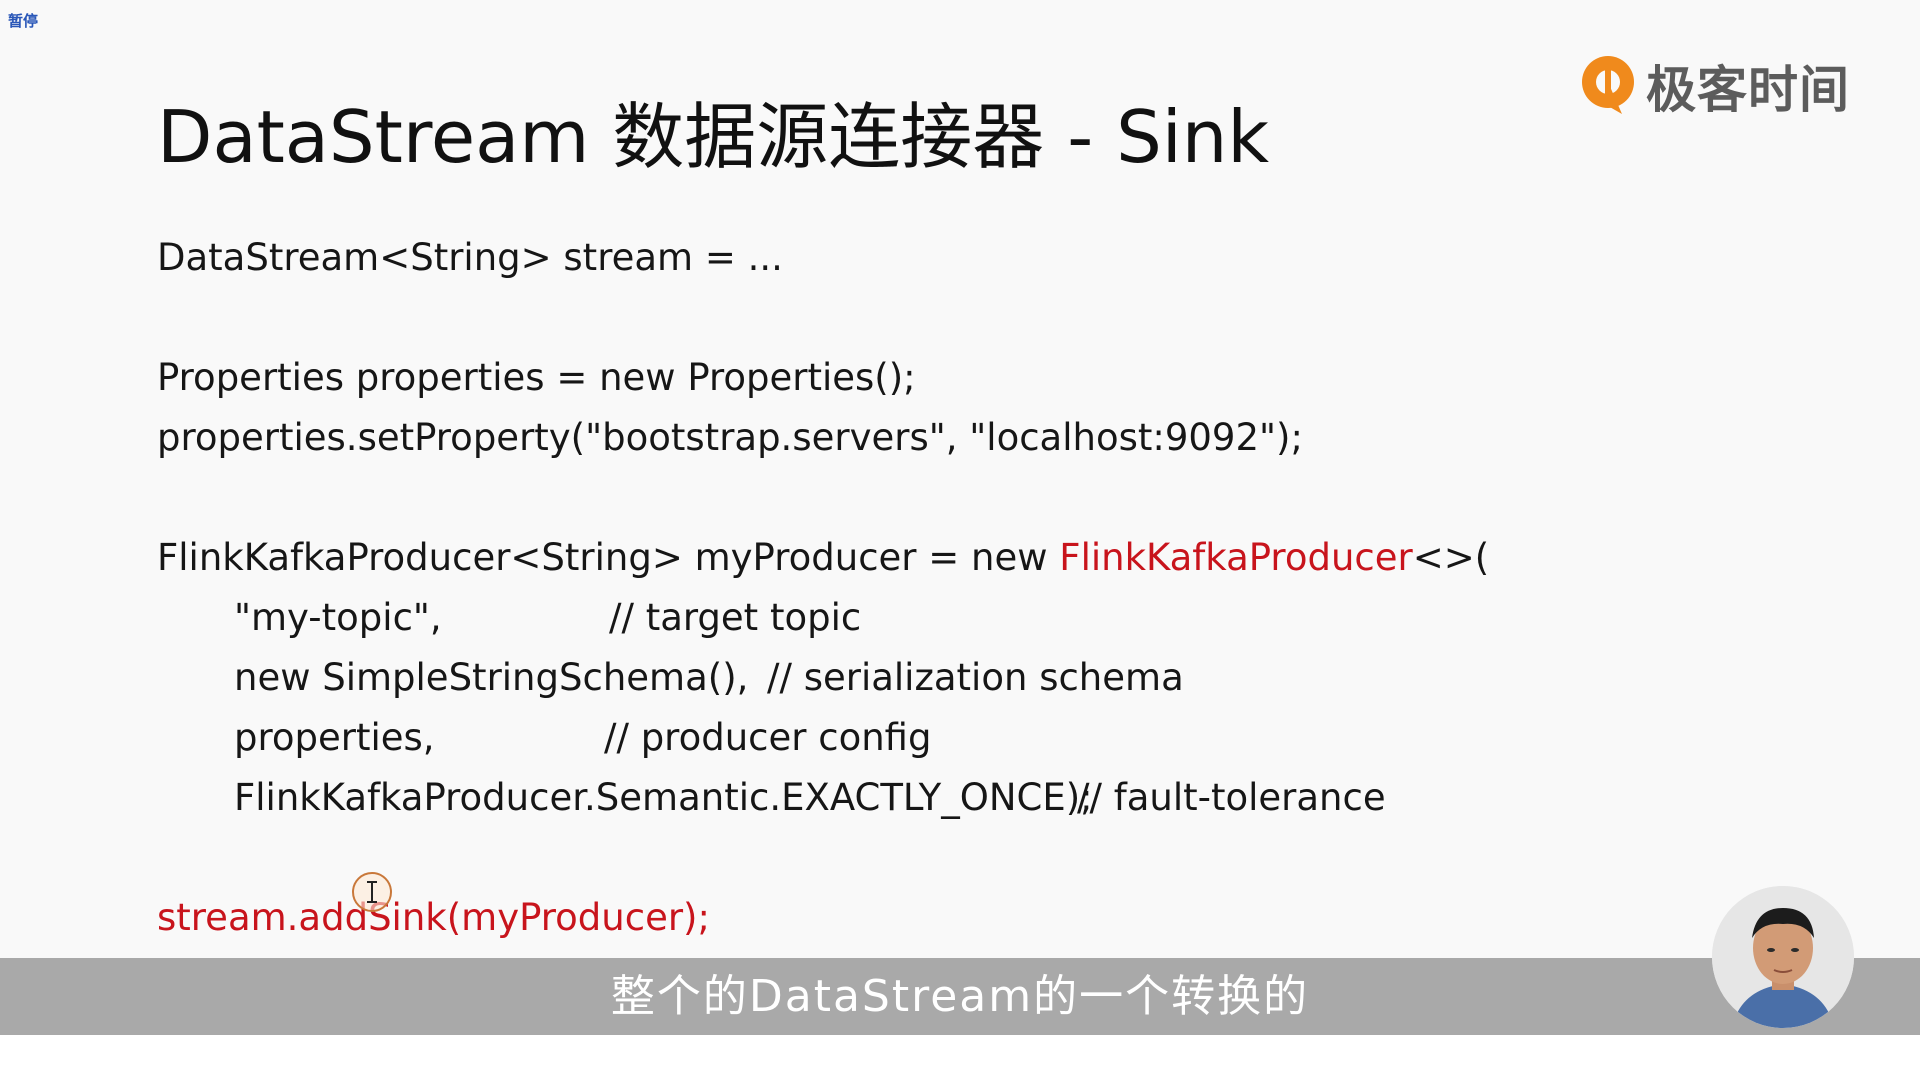 The height and width of the screenshot is (1080, 1920). Describe the element at coordinates (960, 1057) in the screenshot. I see `bottom-strip` at that location.